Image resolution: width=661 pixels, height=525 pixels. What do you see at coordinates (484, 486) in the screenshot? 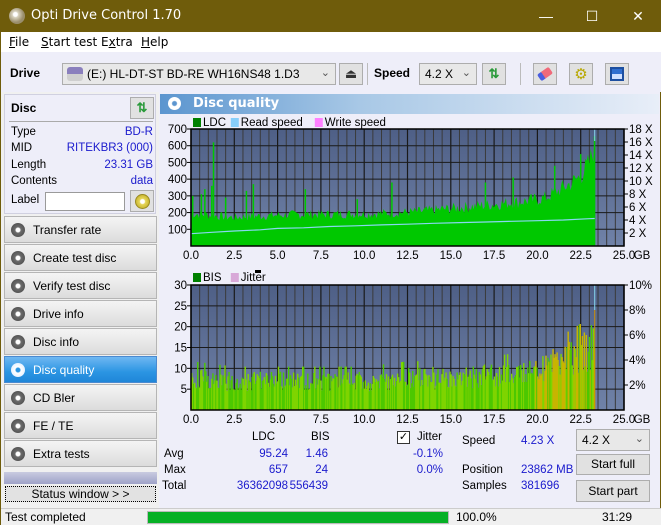
I see `samples-label: Samples` at bounding box center [484, 486].